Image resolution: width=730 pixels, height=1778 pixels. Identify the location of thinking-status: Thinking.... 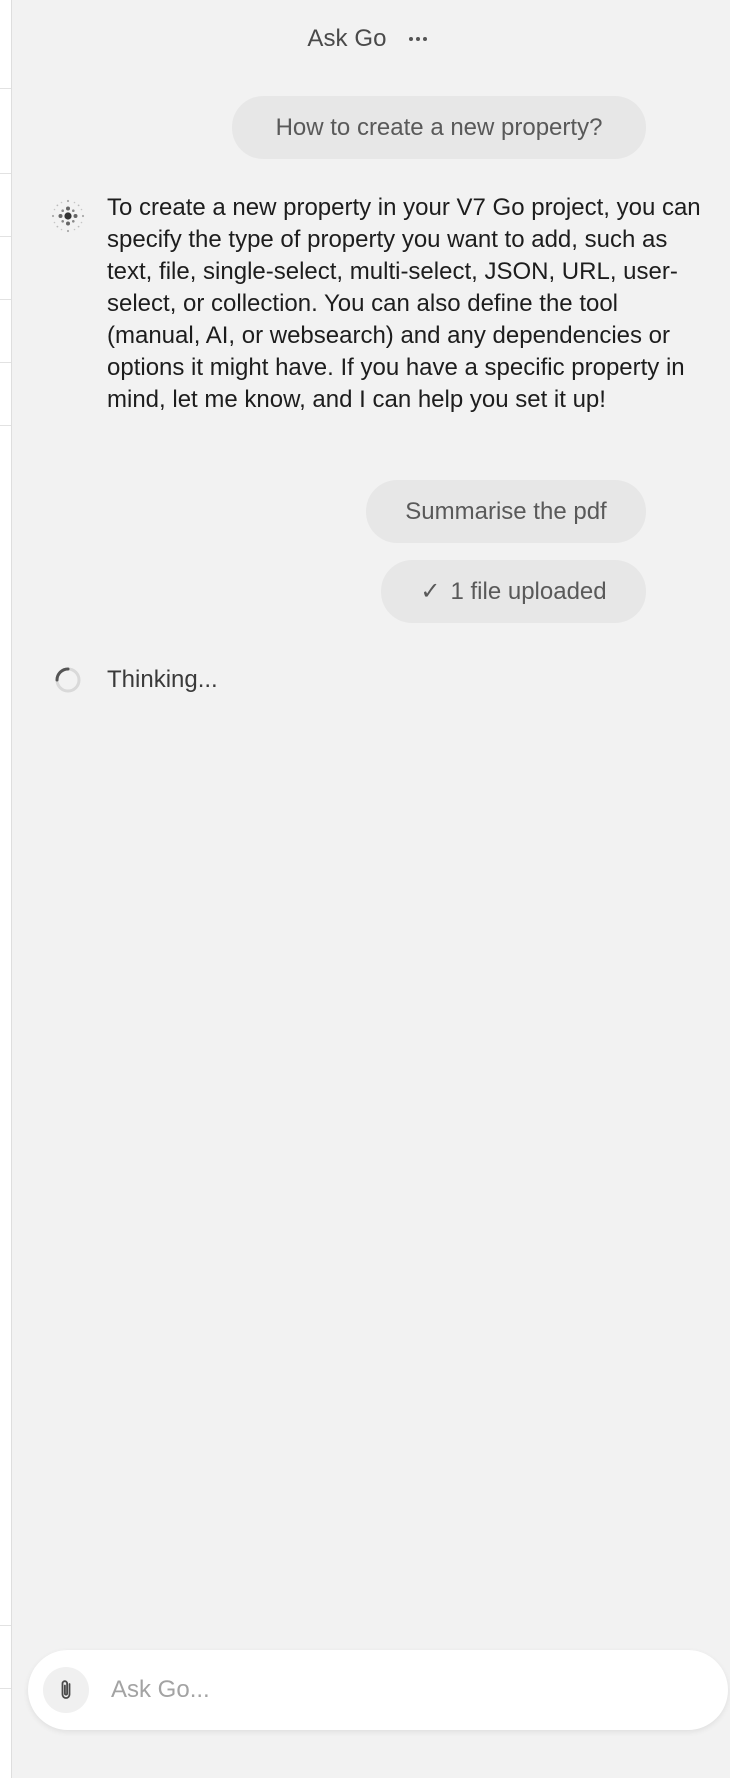
(135, 680).